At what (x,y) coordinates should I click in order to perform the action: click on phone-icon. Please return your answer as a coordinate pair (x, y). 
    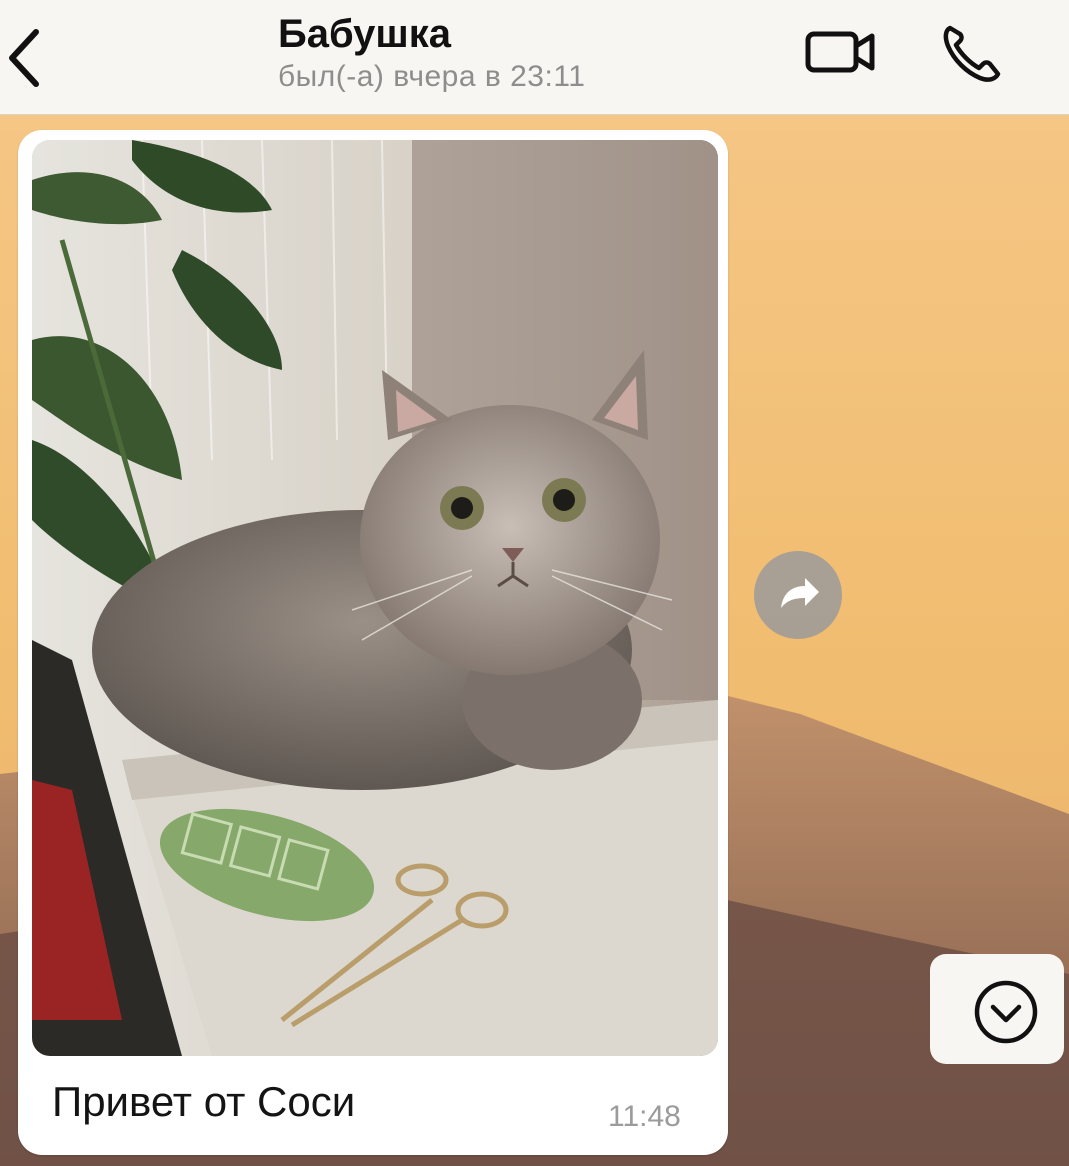
    Looking at the image, I should click on (972, 53).